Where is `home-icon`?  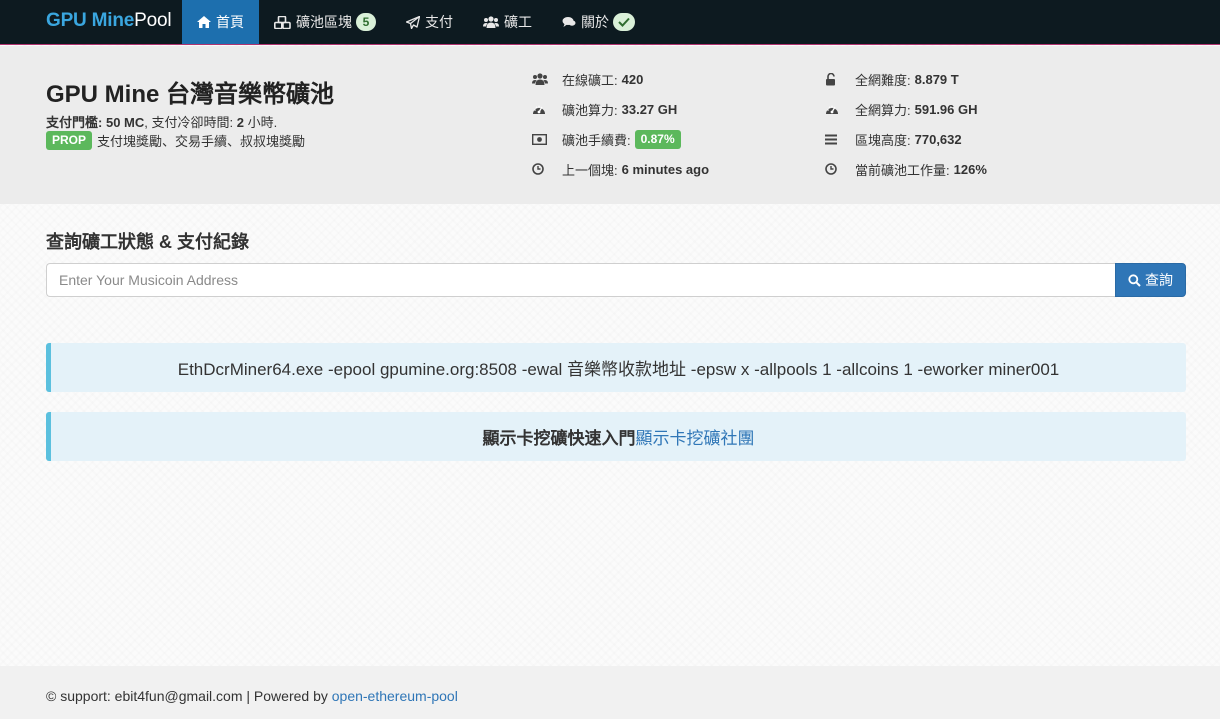 home-icon is located at coordinates (204, 22).